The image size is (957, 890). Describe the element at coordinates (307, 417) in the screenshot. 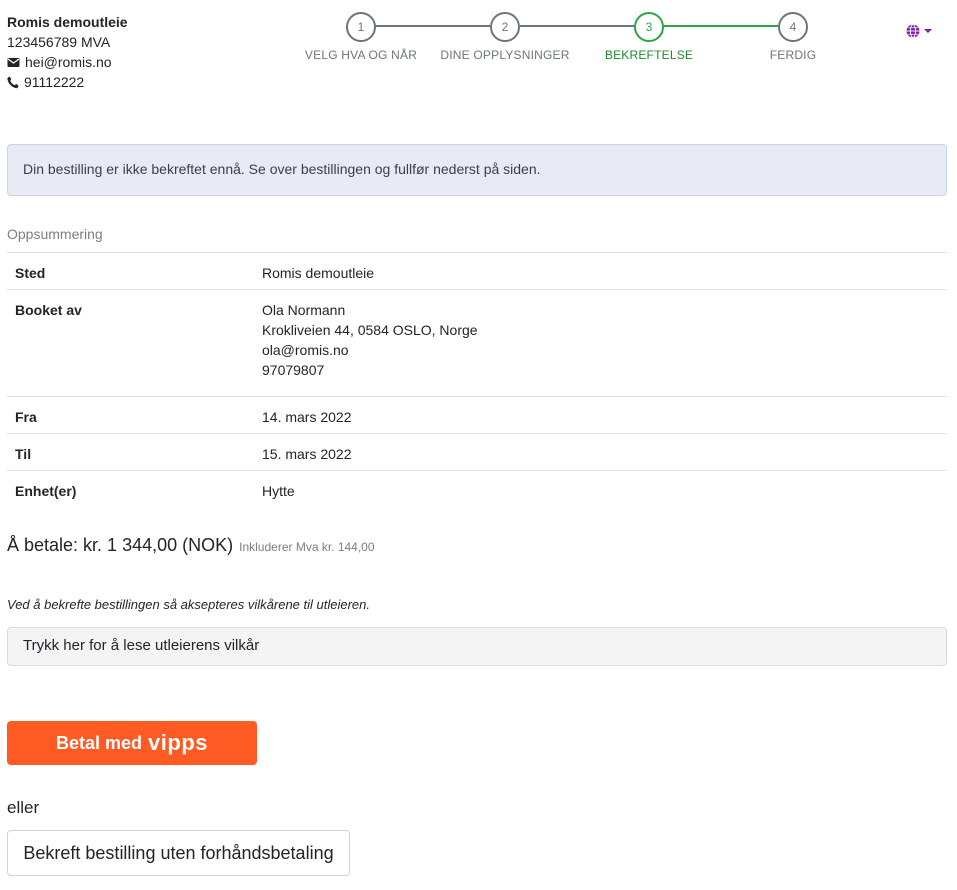

I see `value-line: 14. mars 2022` at that location.